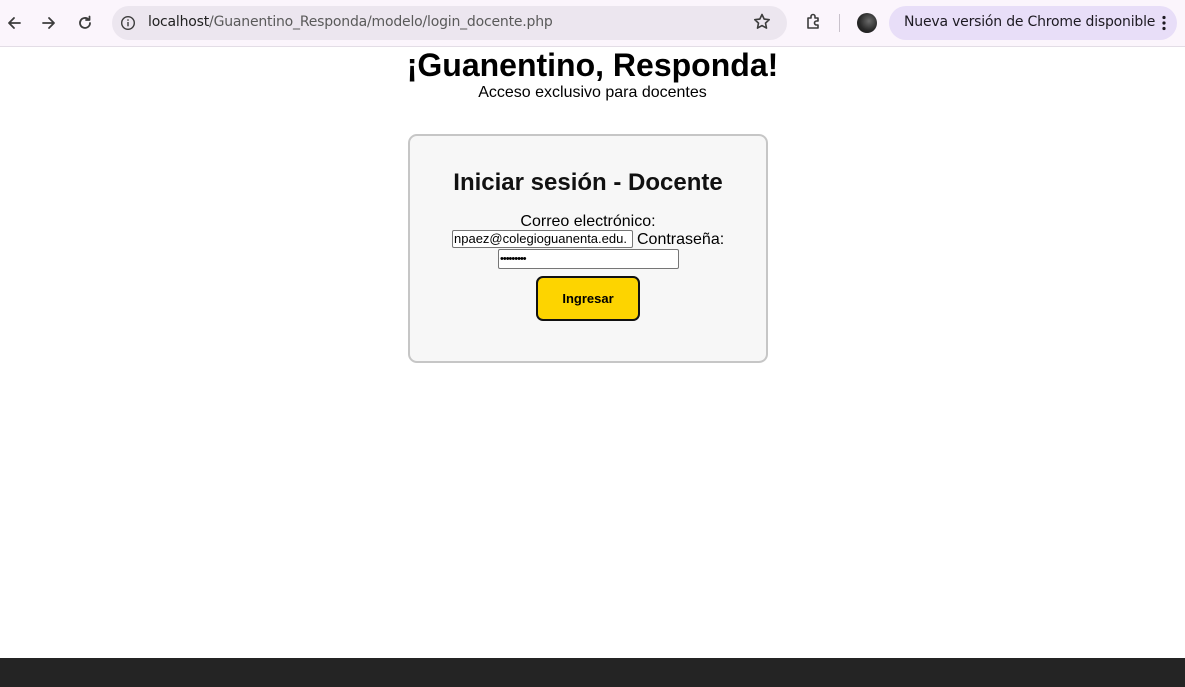 Image resolution: width=1185 pixels, height=687 pixels. What do you see at coordinates (542, 239) in the screenshot?
I see `email-field: npaez@colegioguanenta.edu.` at bounding box center [542, 239].